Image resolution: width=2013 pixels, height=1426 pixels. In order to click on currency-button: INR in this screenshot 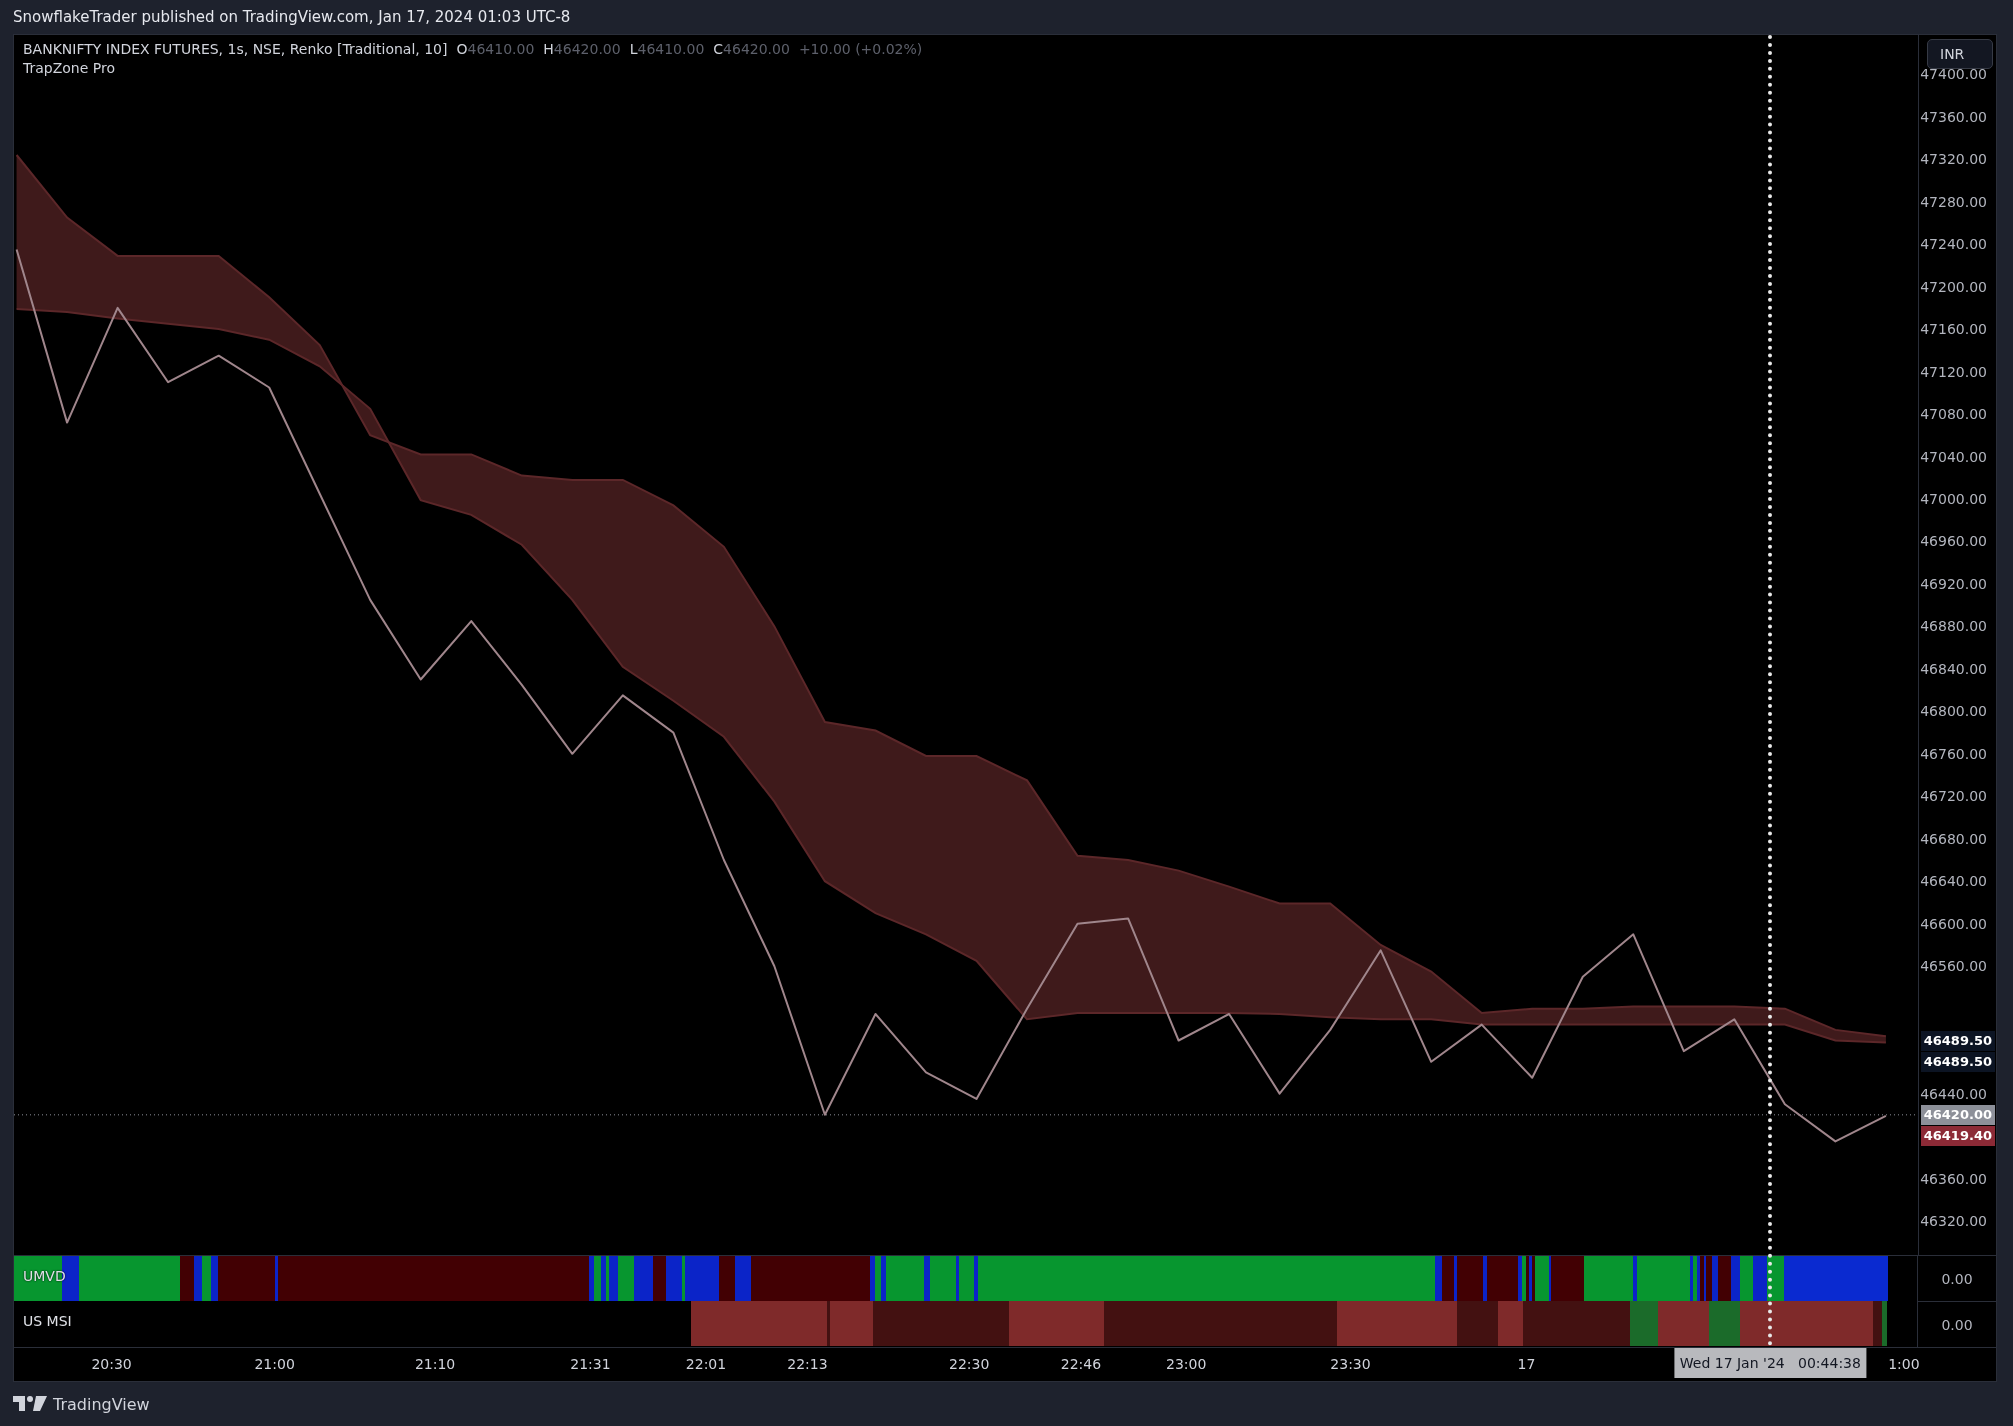, I will do `click(1960, 54)`.